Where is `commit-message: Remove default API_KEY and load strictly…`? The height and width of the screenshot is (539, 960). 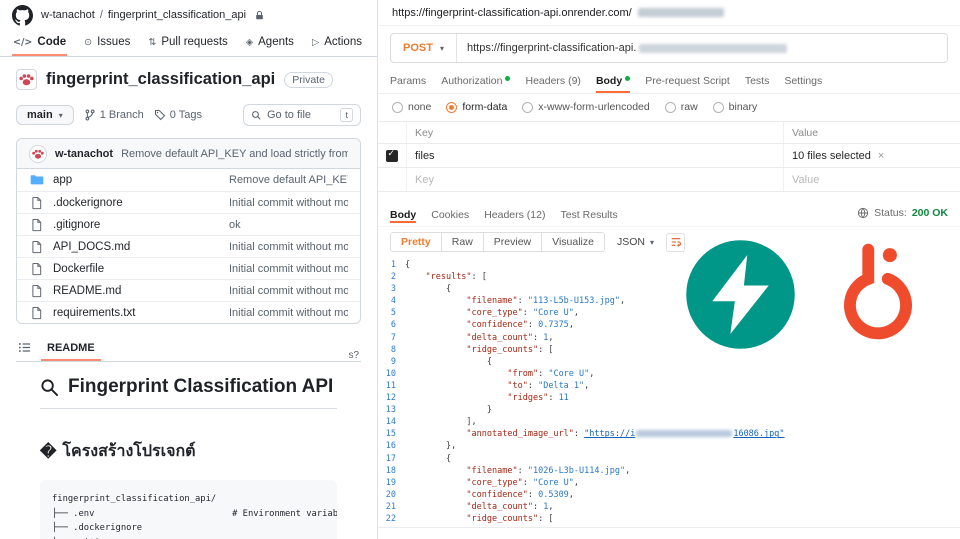
commit-message: Remove default API_KEY and load strictly… is located at coordinates (234, 154).